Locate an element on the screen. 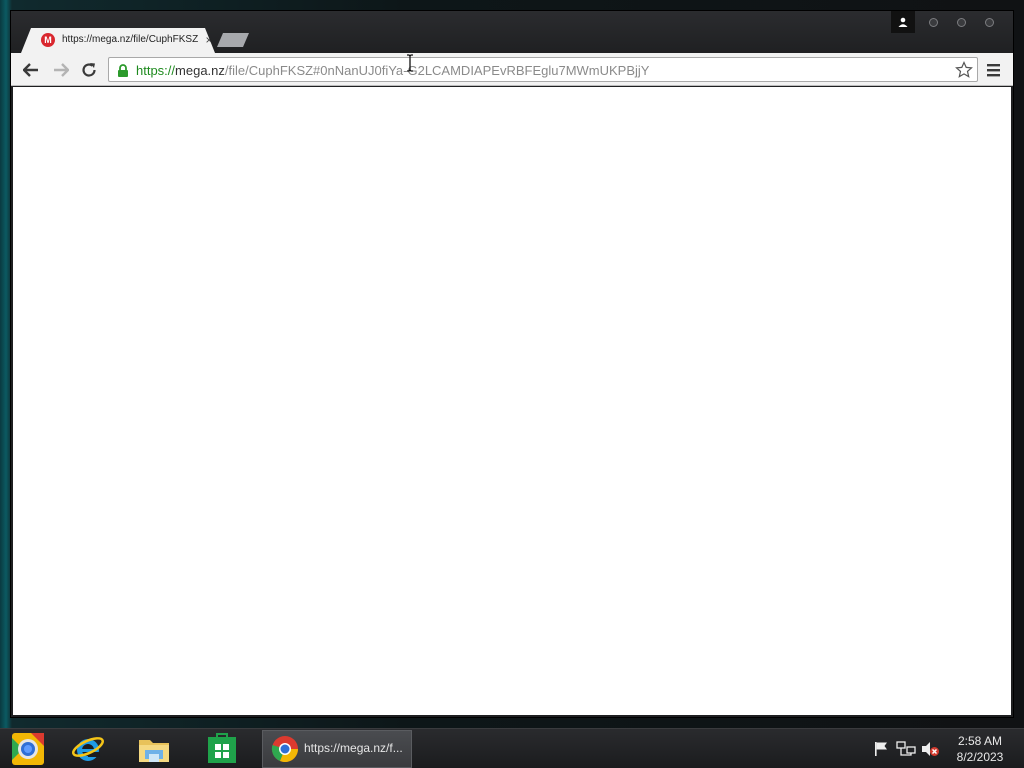 This screenshot has height=768, width=1024. new-tab-button is located at coordinates (233, 40).